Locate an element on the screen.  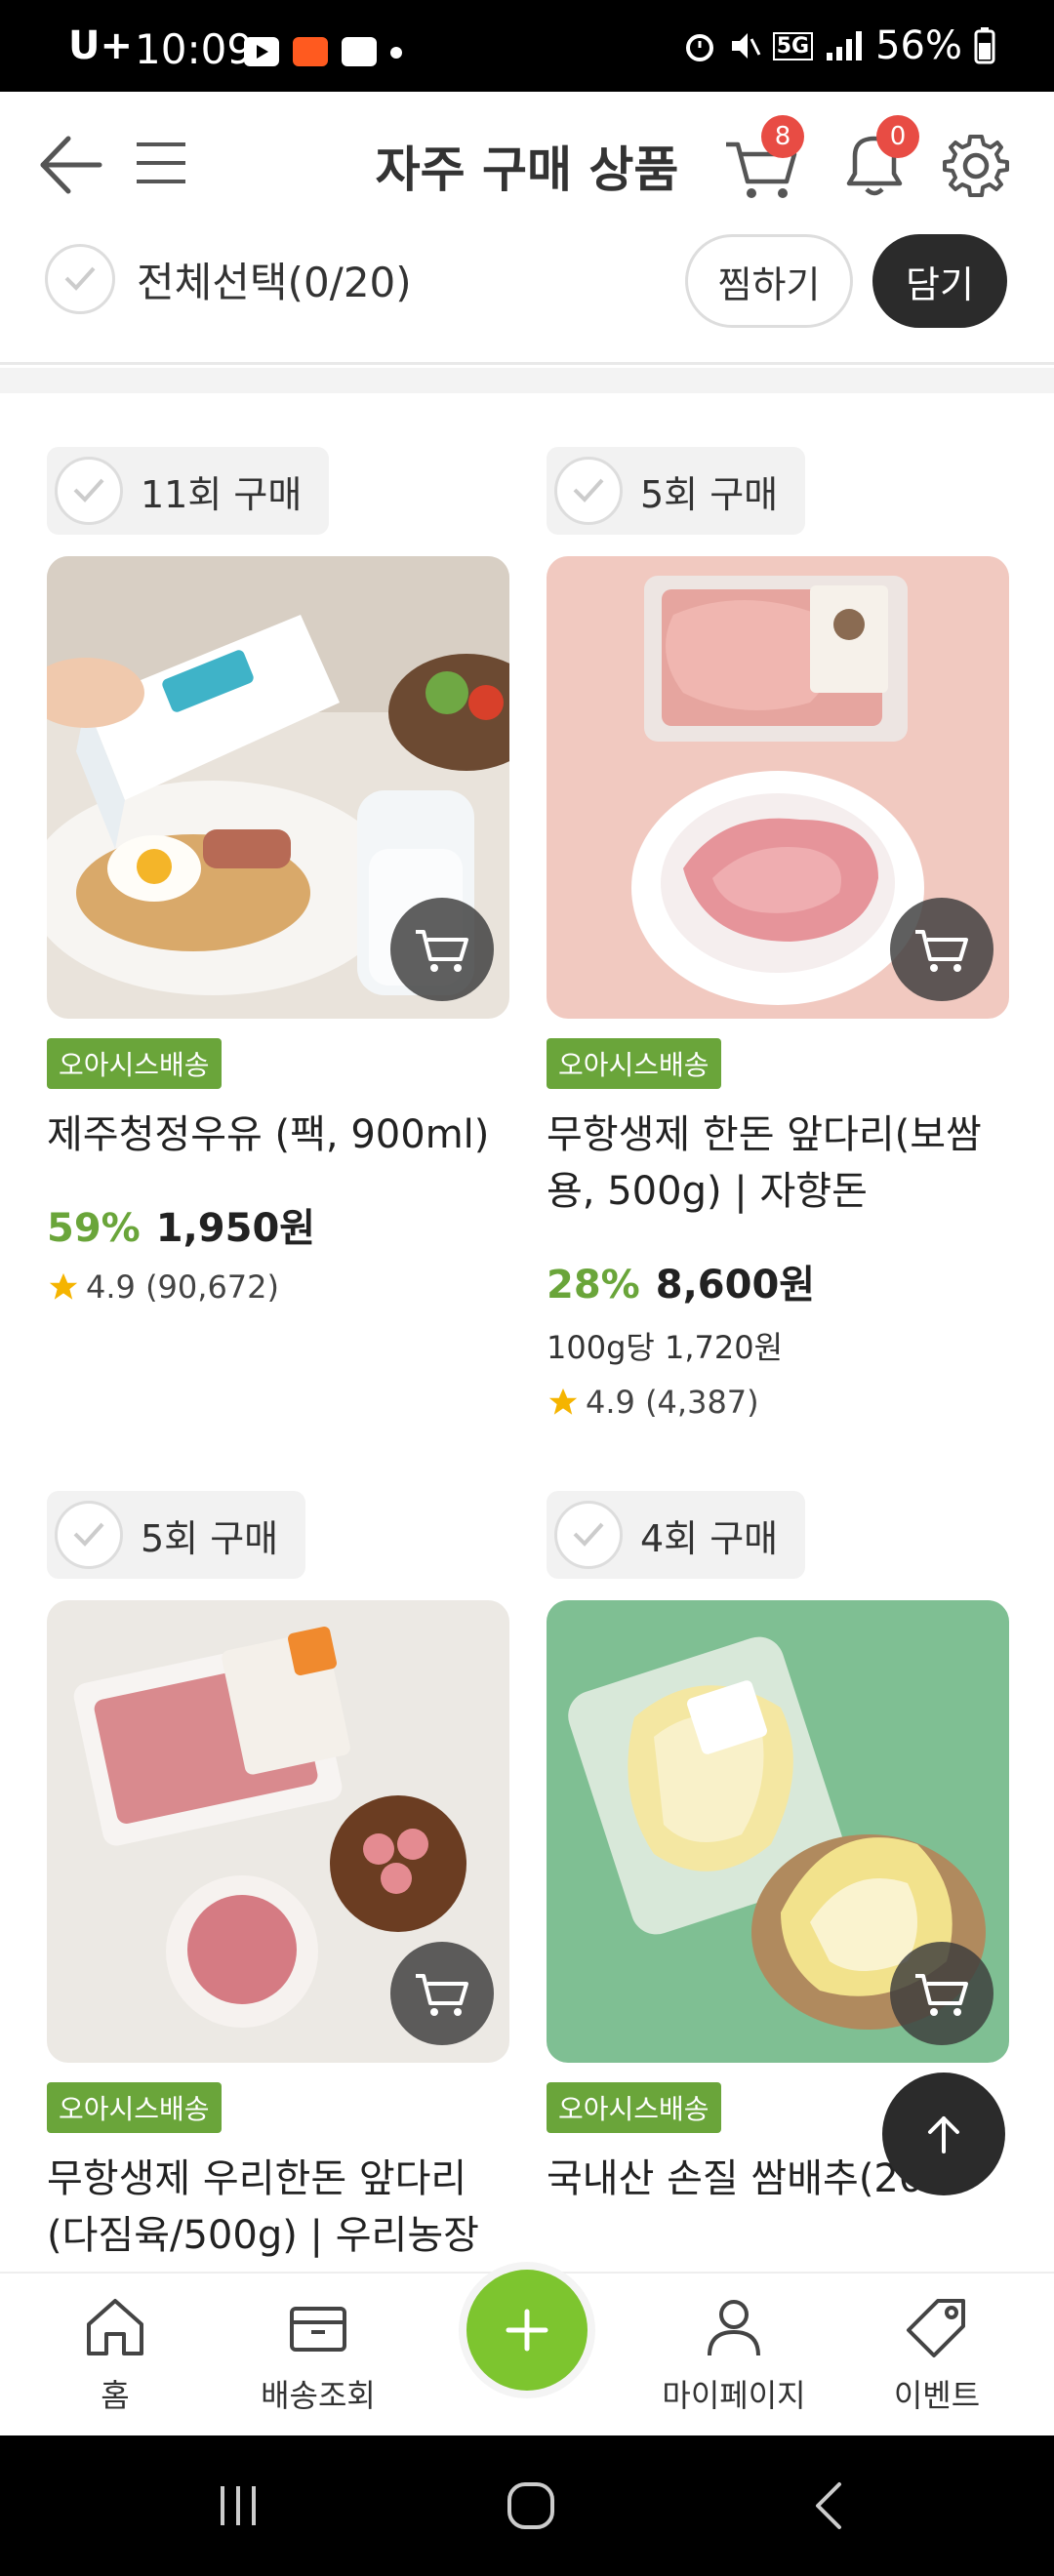
smile-app-icon is located at coordinates (359, 51).